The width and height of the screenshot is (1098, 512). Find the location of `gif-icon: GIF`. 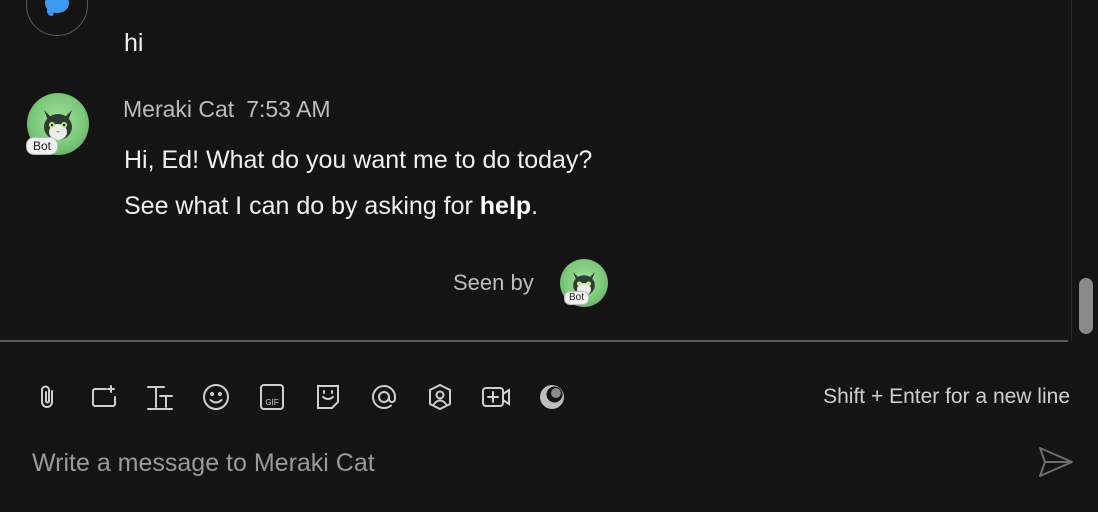

gif-icon: GIF is located at coordinates (272, 397).